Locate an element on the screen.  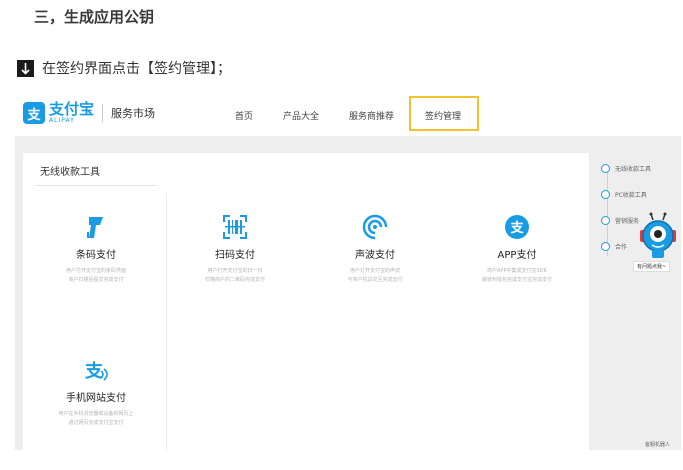
barcode-scanner-icon is located at coordinates (96, 227).